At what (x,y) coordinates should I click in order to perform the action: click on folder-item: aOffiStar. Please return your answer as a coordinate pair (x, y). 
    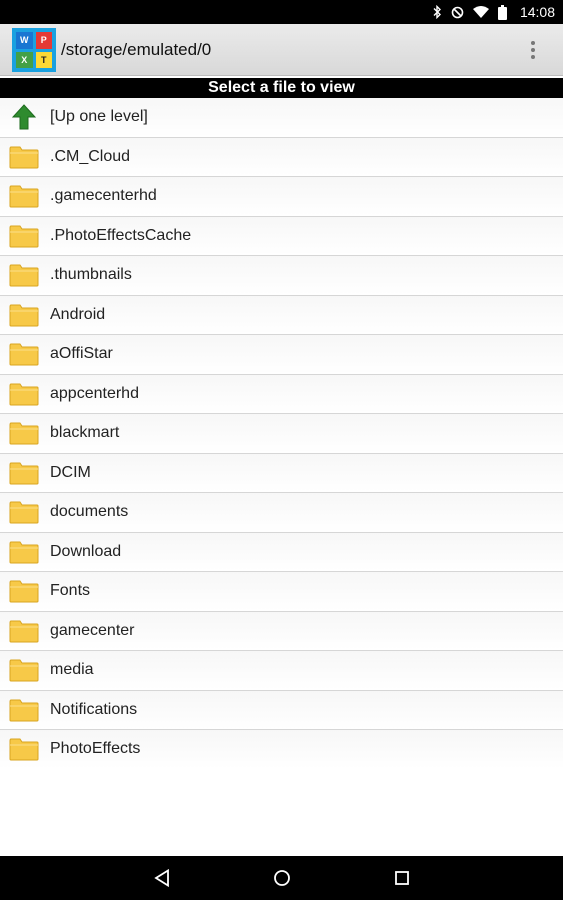
    Looking at the image, I should click on (281, 355).